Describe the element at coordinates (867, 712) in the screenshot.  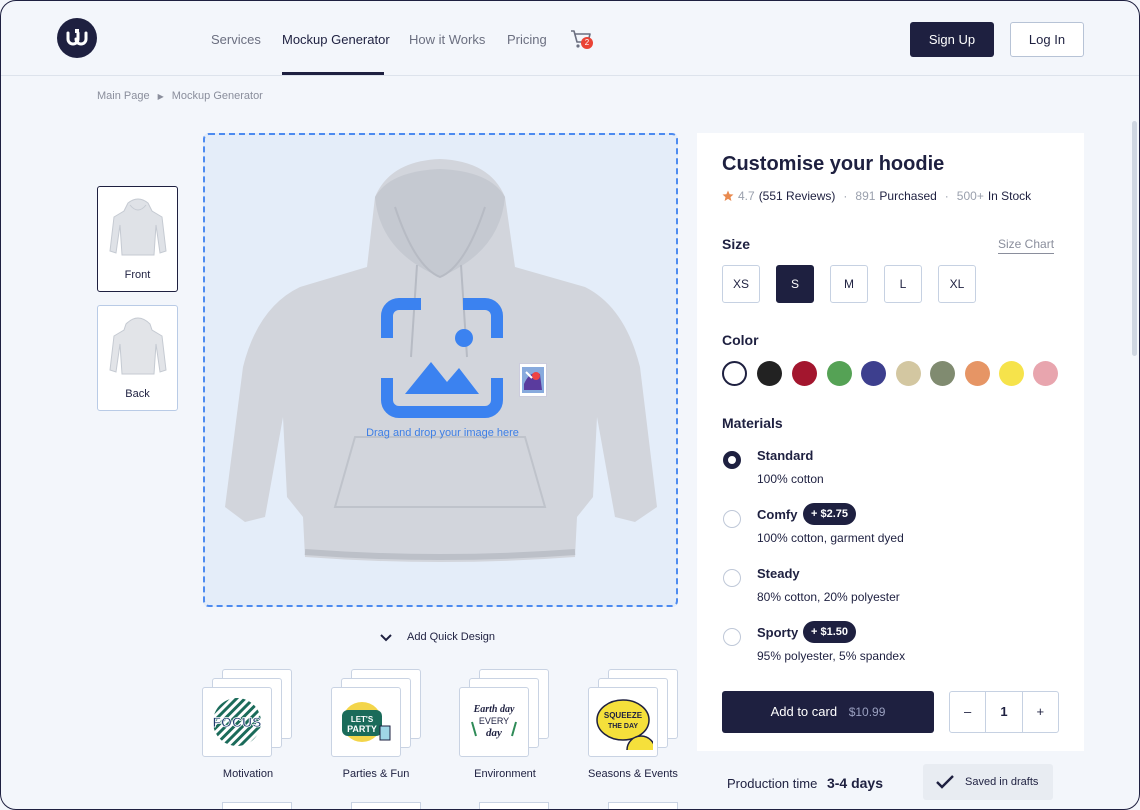
I see `add-to-cart-price: $10.99` at that location.